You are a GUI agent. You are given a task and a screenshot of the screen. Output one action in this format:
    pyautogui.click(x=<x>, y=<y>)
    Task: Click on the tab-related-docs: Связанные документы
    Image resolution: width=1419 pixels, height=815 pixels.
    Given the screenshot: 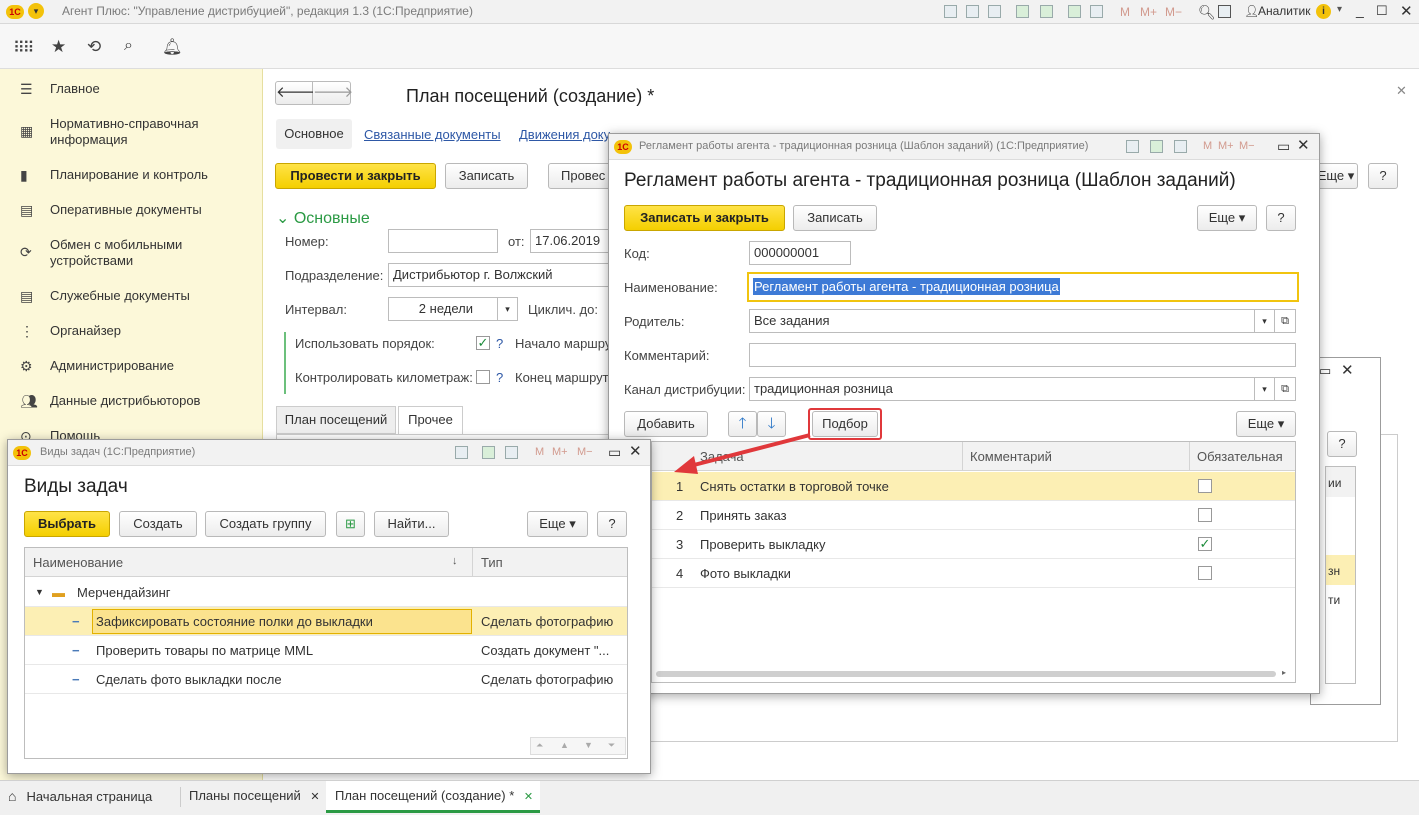 What is the action you would take?
    pyautogui.click(x=432, y=134)
    